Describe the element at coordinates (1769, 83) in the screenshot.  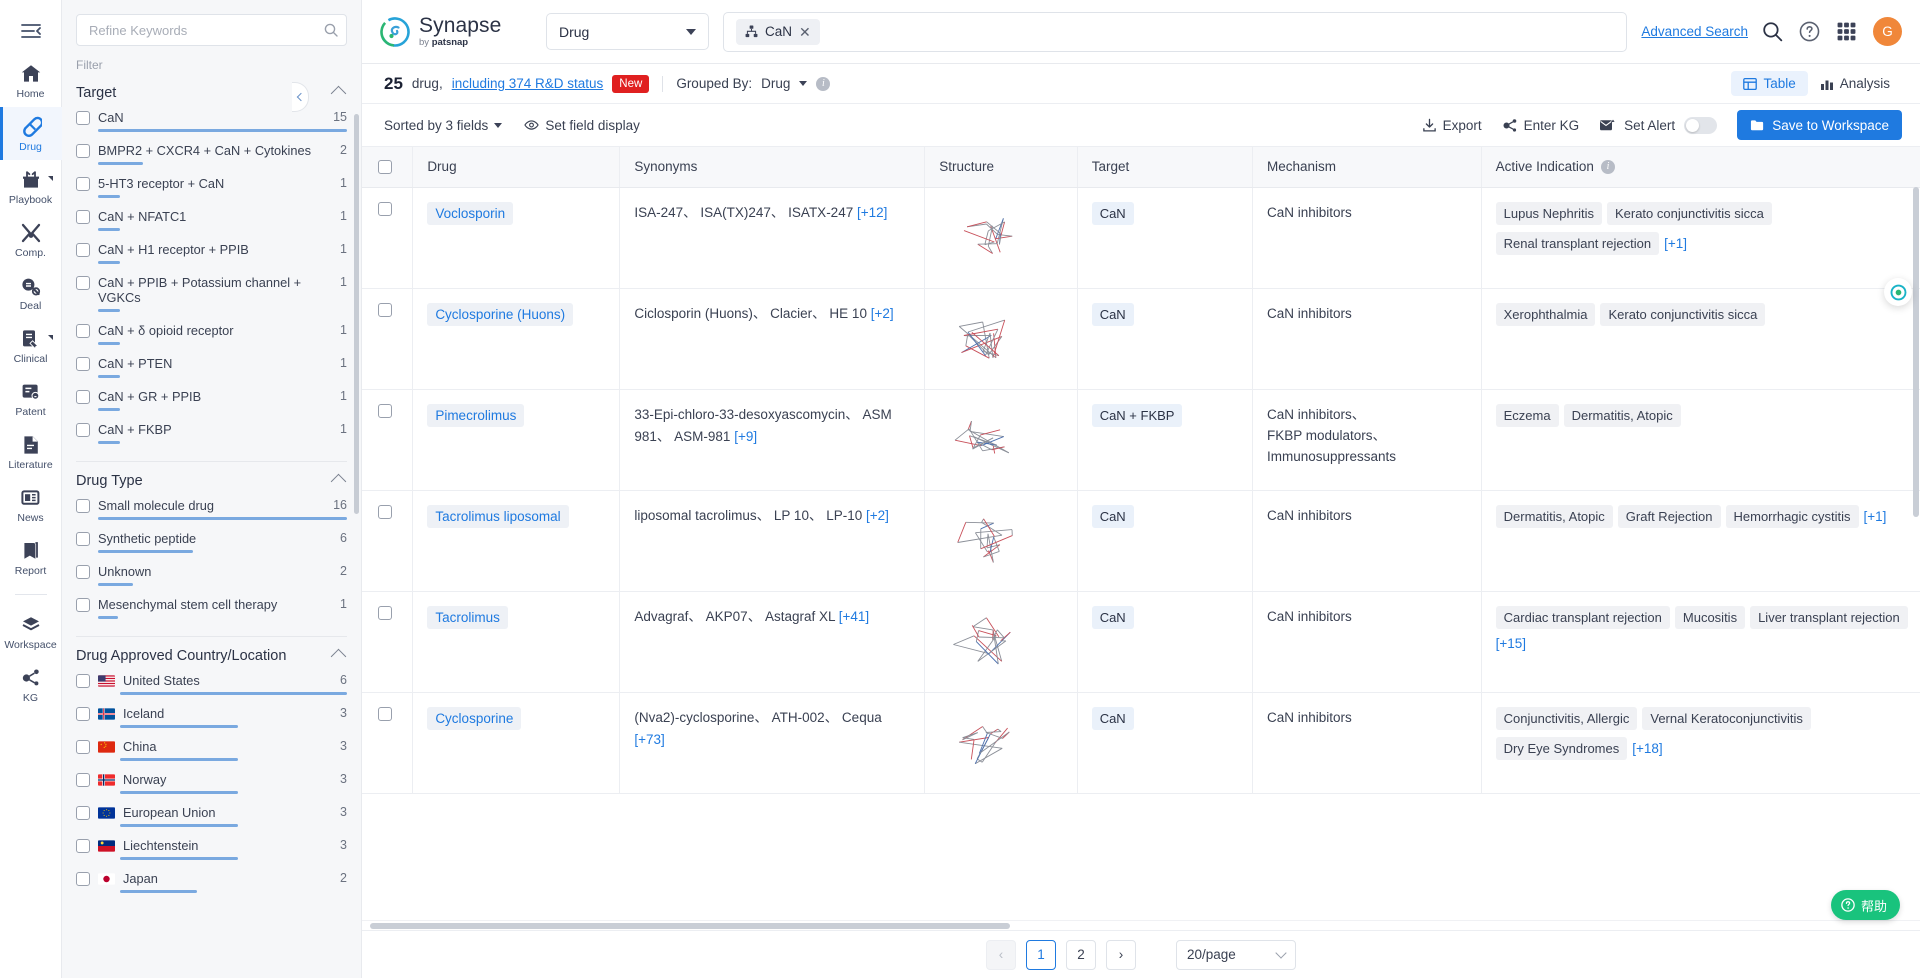
I see `tab-table: Table` at that location.